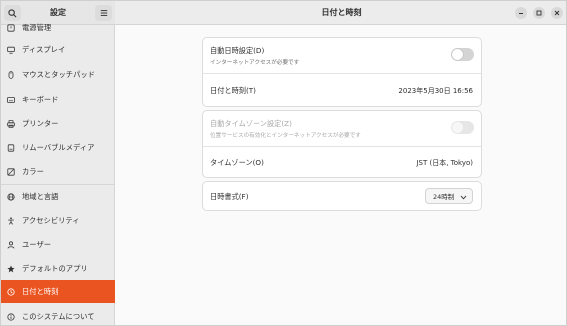  I want to click on header-bar: 日付と時刻, so click(340, 13).